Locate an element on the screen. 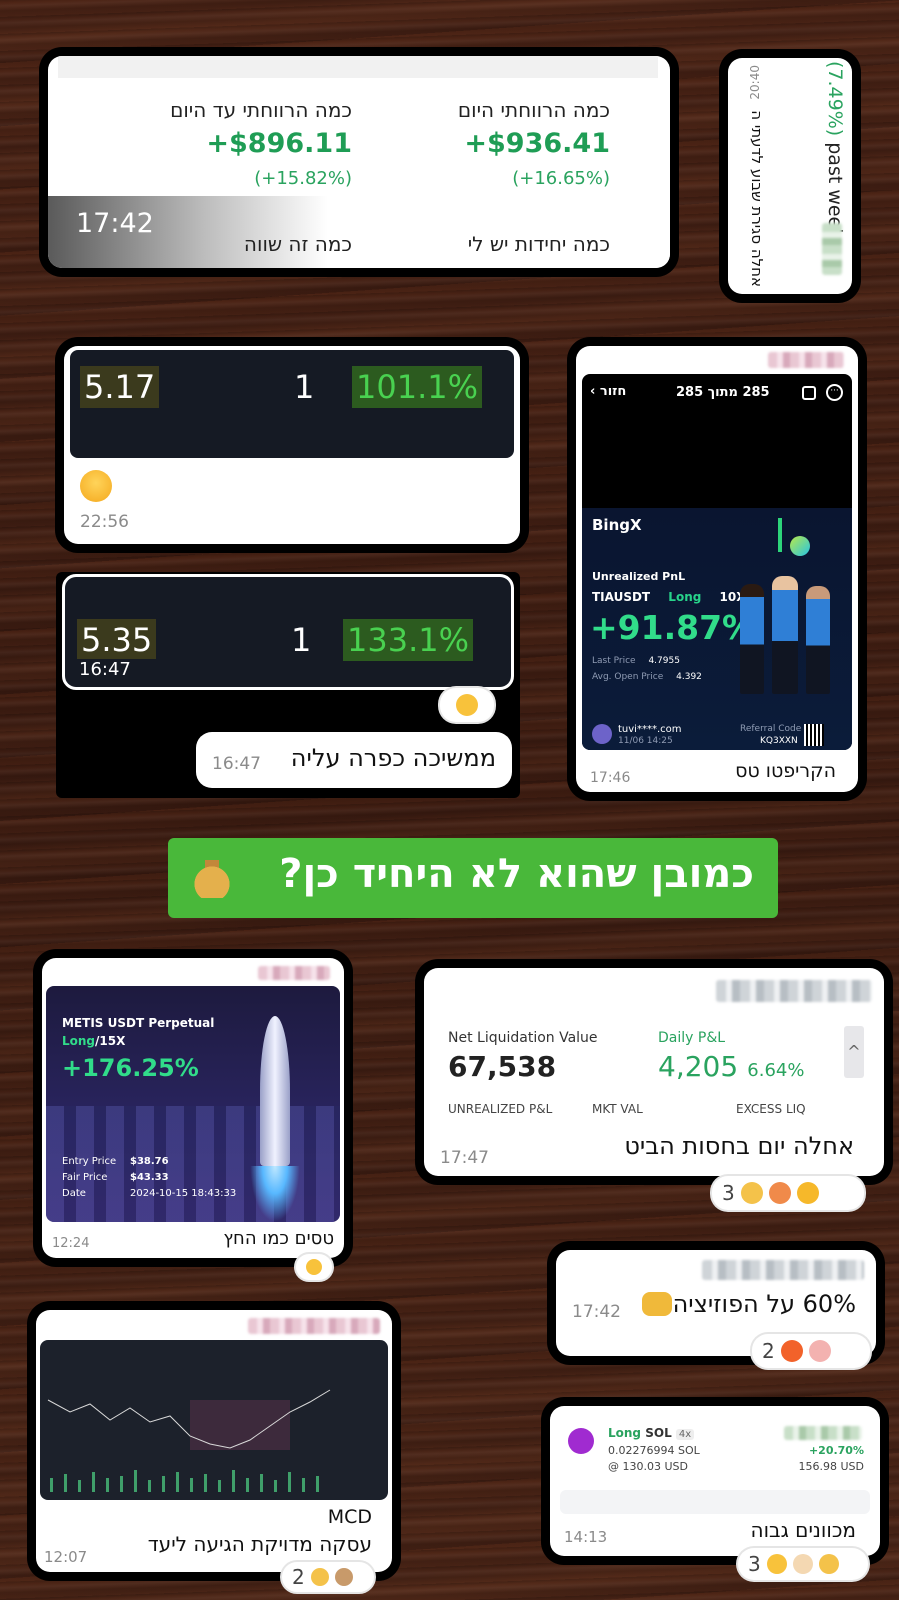 Image resolution: width=899 pixels, height=1600 pixels. chevron-up-icon: ^ is located at coordinates (854, 1051).